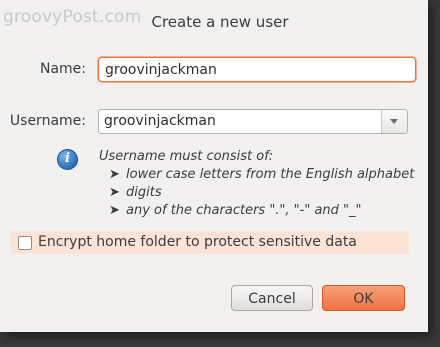  What do you see at coordinates (363, 298) in the screenshot?
I see `ok-button: OK` at bounding box center [363, 298].